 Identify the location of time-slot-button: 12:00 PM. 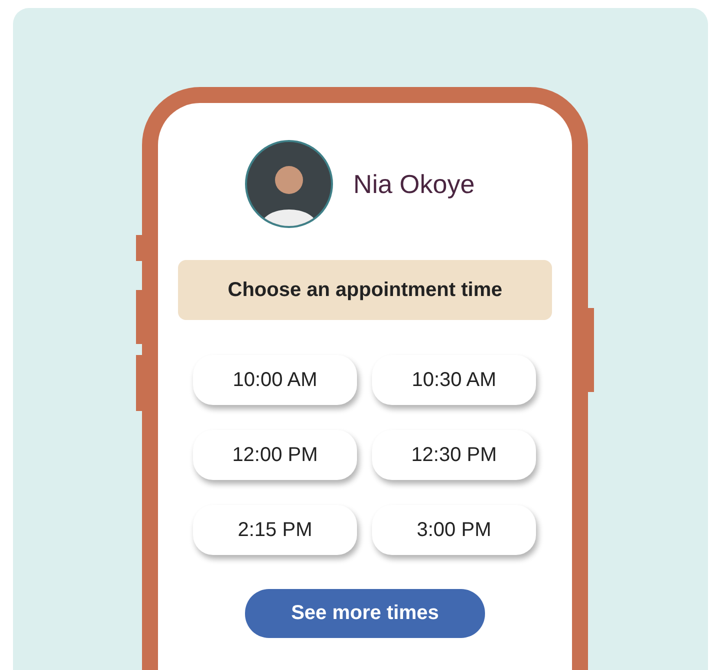
(275, 455).